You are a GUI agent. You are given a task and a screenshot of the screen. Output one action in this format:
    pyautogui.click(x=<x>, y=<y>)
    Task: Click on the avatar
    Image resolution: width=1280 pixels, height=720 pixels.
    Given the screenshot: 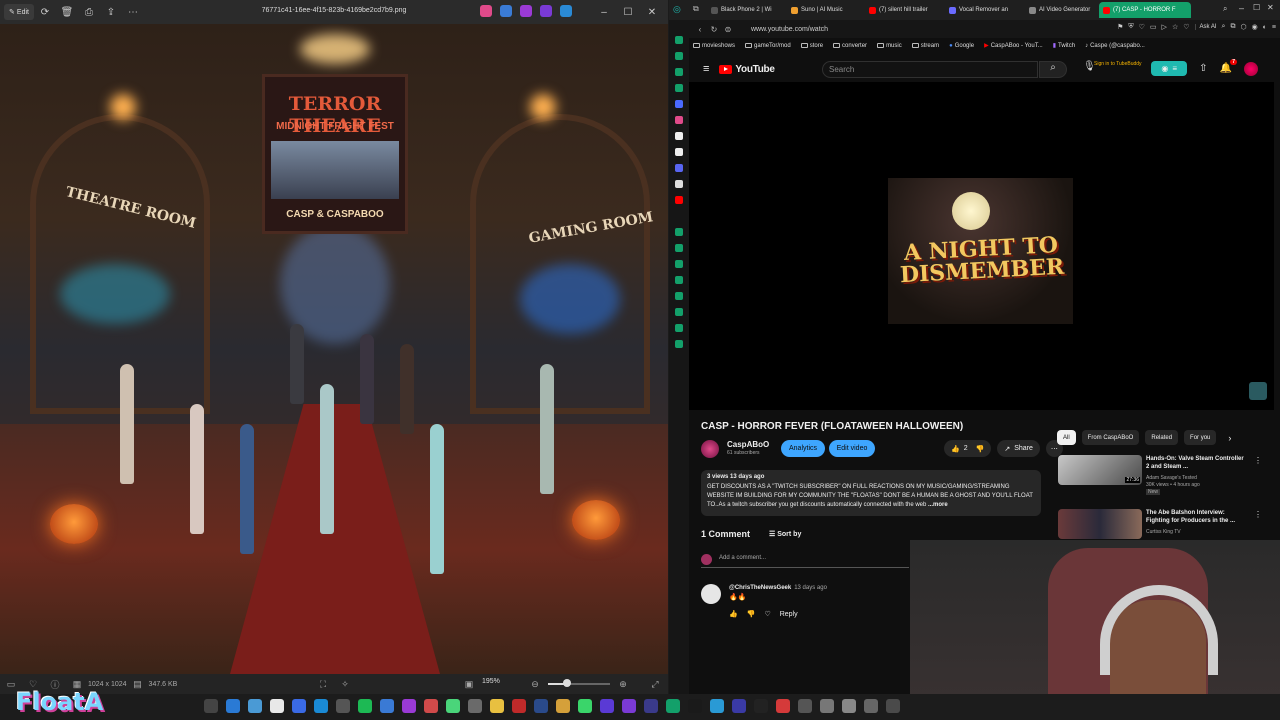 What is the action you would take?
    pyautogui.click(x=1251, y=68)
    